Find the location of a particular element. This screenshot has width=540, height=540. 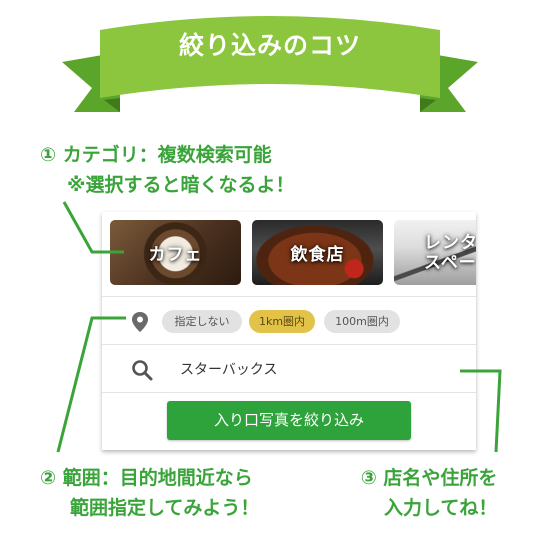

ribbon-banner is located at coordinates (270, 64).